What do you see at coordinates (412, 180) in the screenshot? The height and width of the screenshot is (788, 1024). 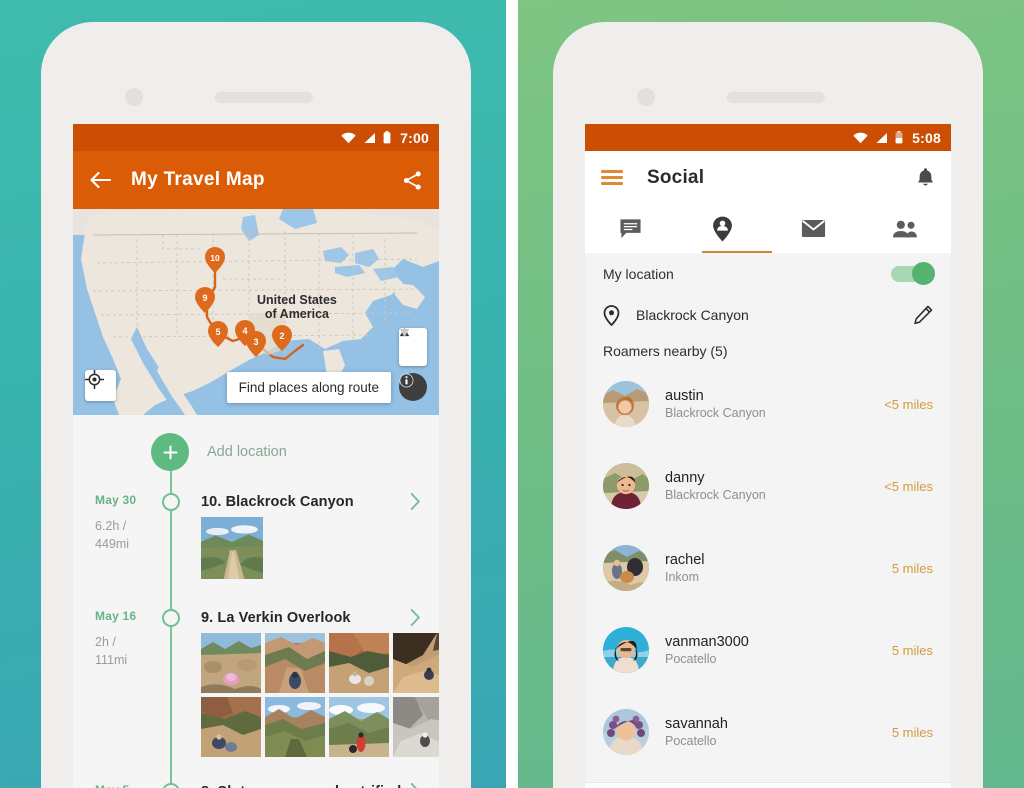 I see `share-icon` at bounding box center [412, 180].